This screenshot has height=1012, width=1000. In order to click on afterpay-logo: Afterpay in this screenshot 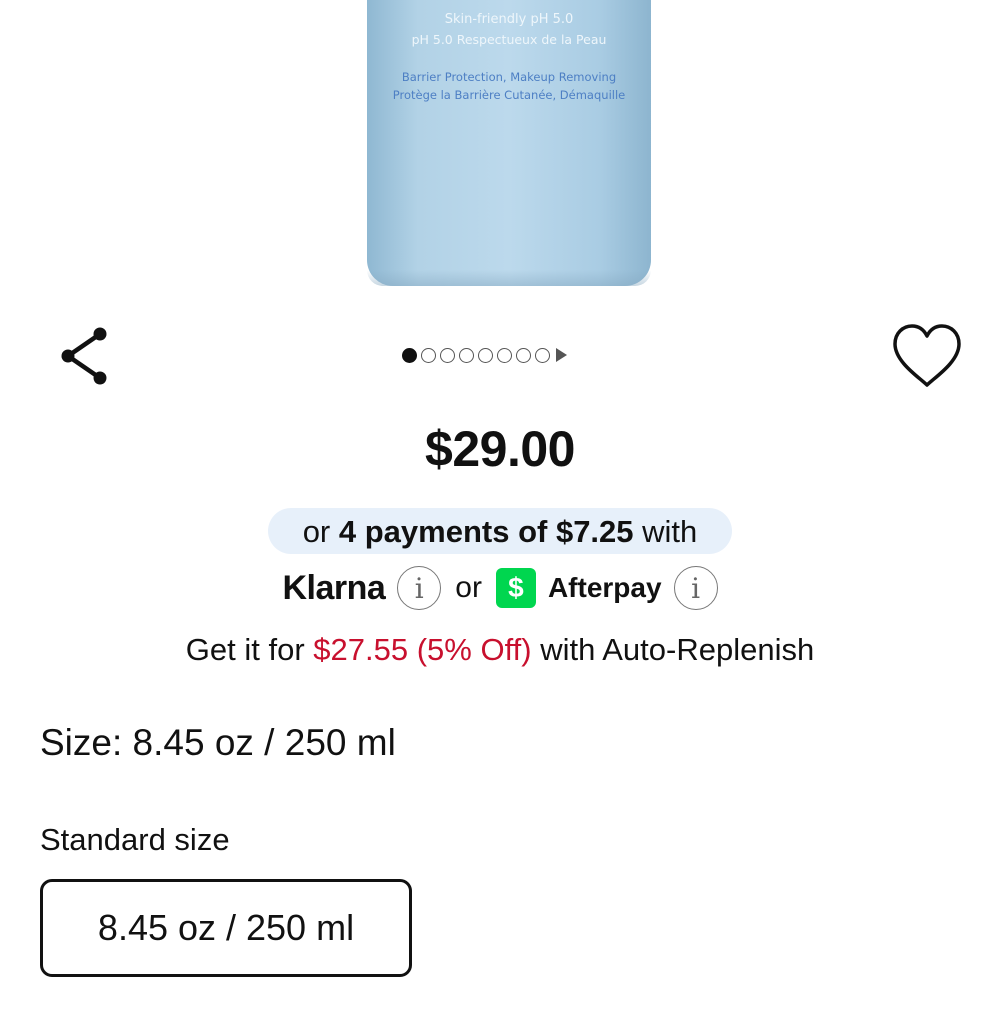, I will do `click(604, 587)`.